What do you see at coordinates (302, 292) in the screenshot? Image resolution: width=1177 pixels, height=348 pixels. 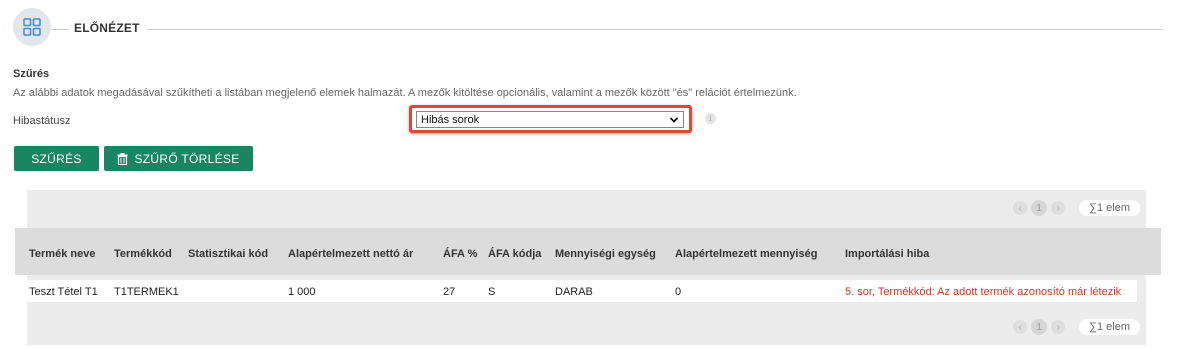 I see `cell-net-price: 1 000` at bounding box center [302, 292].